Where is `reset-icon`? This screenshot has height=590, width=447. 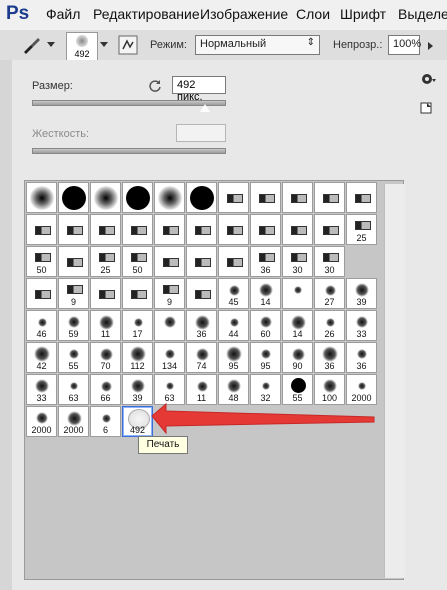
reset-icon is located at coordinates (155, 85).